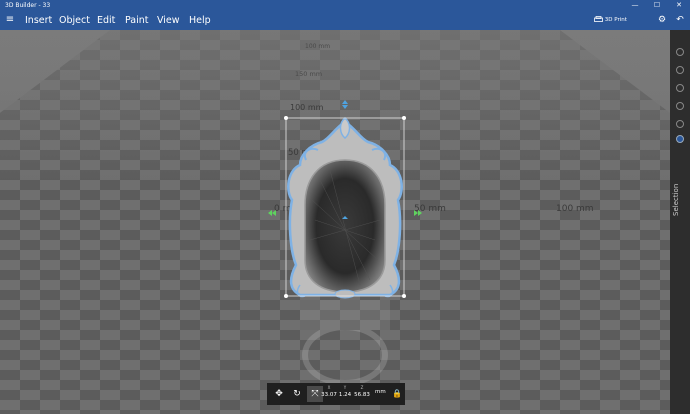 This screenshot has height=414, width=690. Describe the element at coordinates (635, 5) in the screenshot. I see `minimize-button: —` at that location.